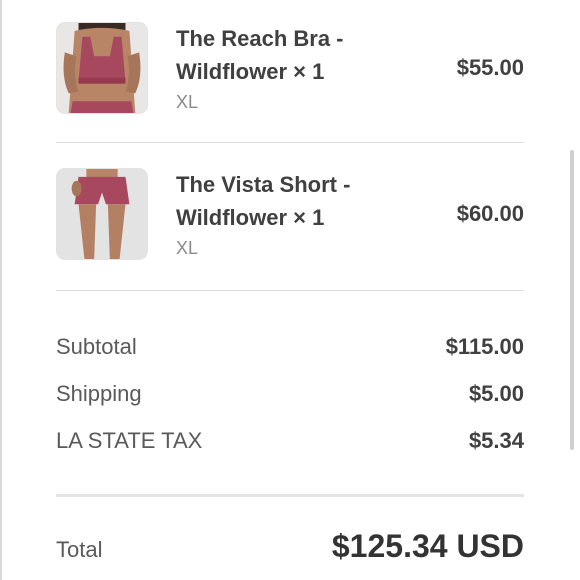  Describe the element at coordinates (99, 393) in the screenshot. I see `shipping-label: Shipping` at that location.